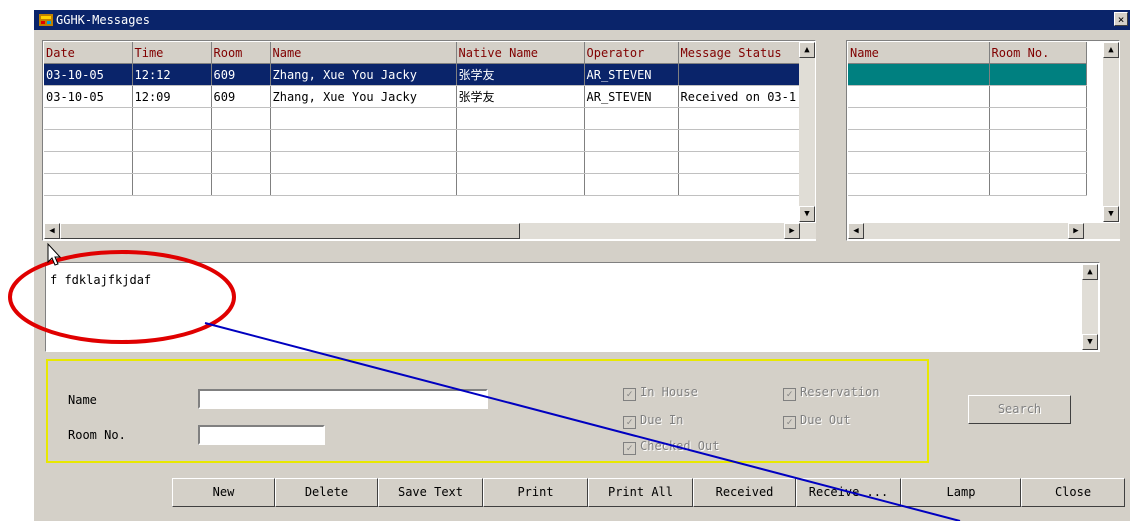  What do you see at coordinates (653, 421) in the screenshot?
I see `due-in-checkbox: ✓ Due In` at bounding box center [653, 421].